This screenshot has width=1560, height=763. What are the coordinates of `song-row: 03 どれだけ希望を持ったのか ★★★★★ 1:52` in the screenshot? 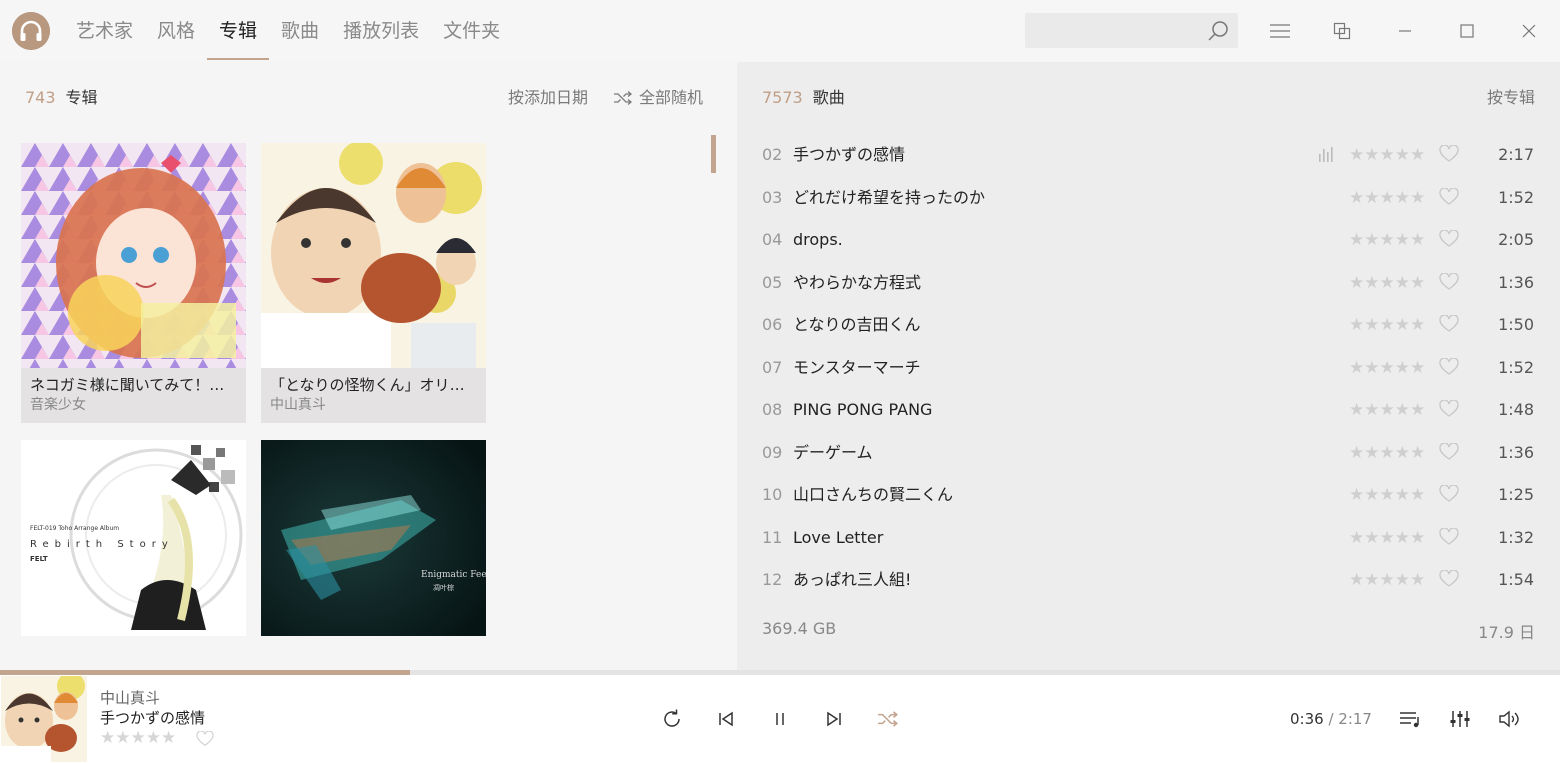 It's located at (1148, 198).